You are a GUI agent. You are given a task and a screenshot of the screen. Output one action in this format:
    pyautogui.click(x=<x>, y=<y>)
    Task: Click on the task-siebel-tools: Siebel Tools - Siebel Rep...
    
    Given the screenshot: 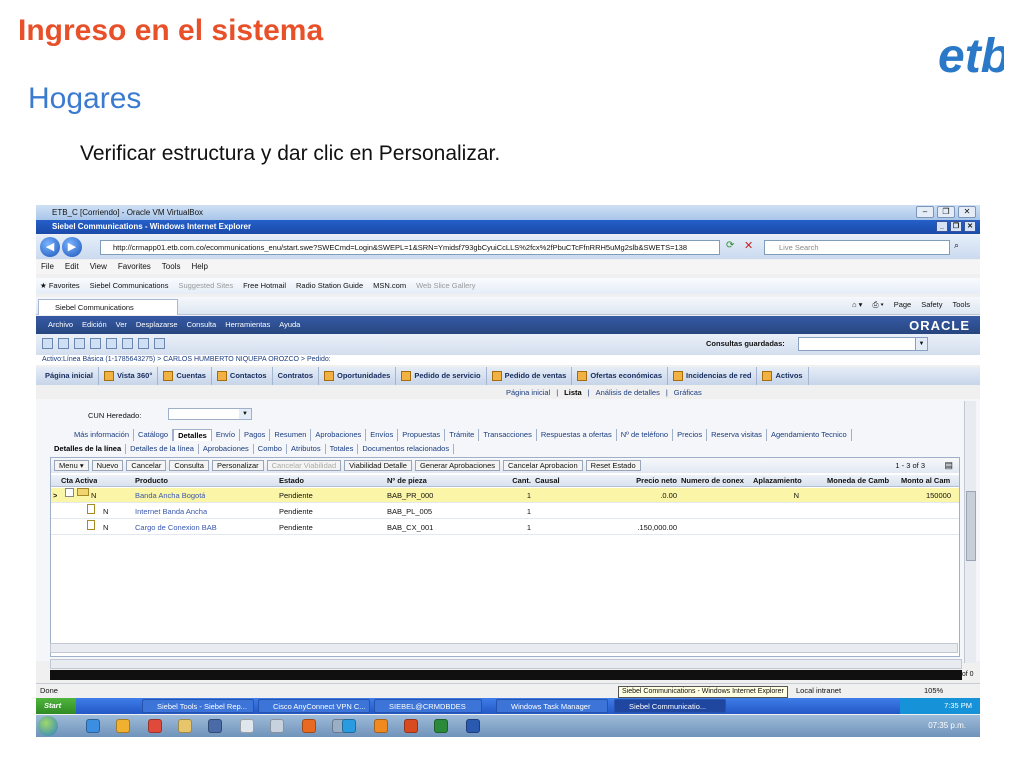 What is the action you would take?
    pyautogui.click(x=198, y=706)
    